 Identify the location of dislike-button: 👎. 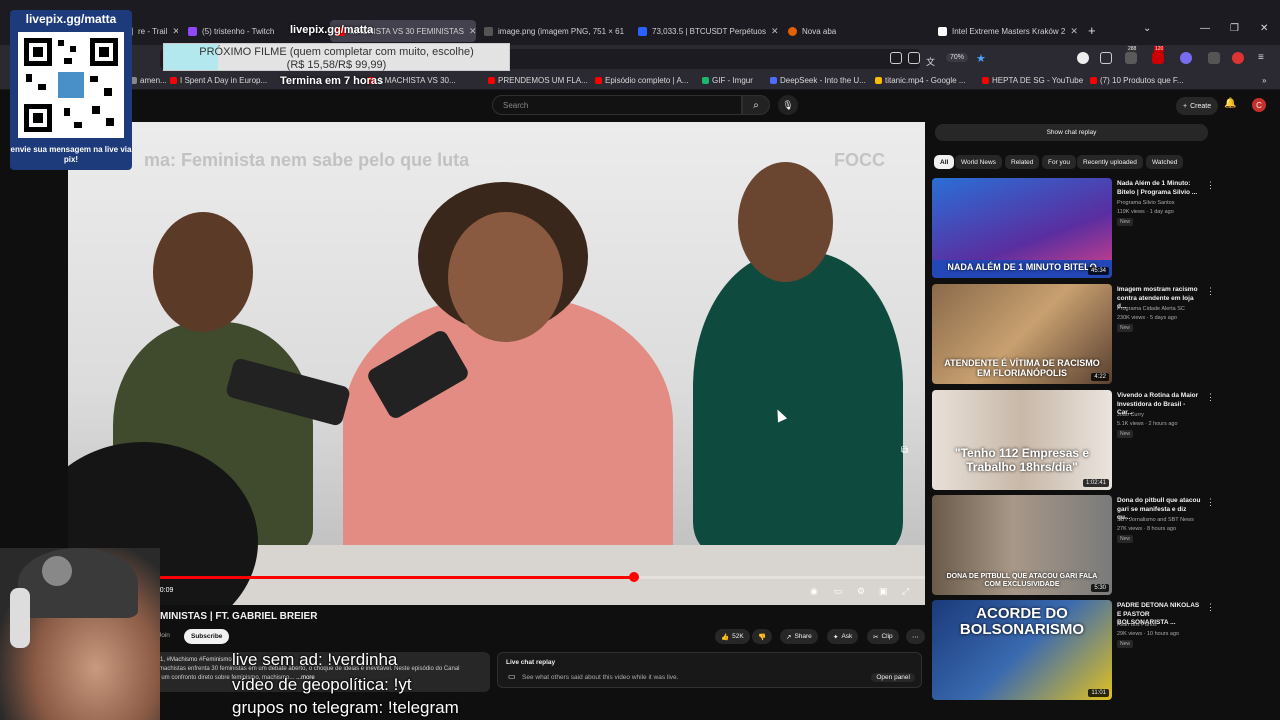
(762, 636).